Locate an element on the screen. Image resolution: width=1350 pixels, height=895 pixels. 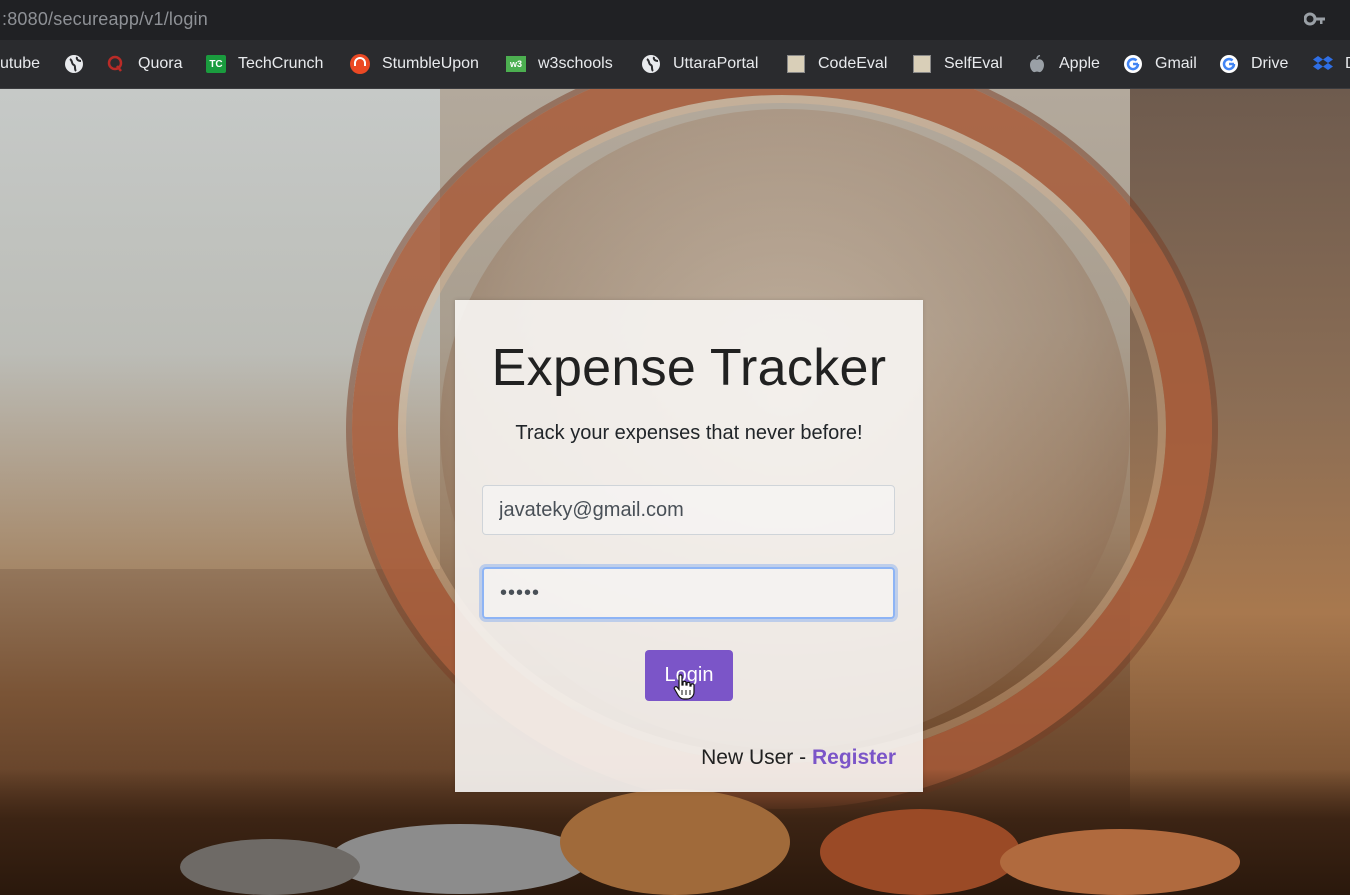
bookmark-uttaraportal: UttaraPortal is located at coordinates (699, 64).